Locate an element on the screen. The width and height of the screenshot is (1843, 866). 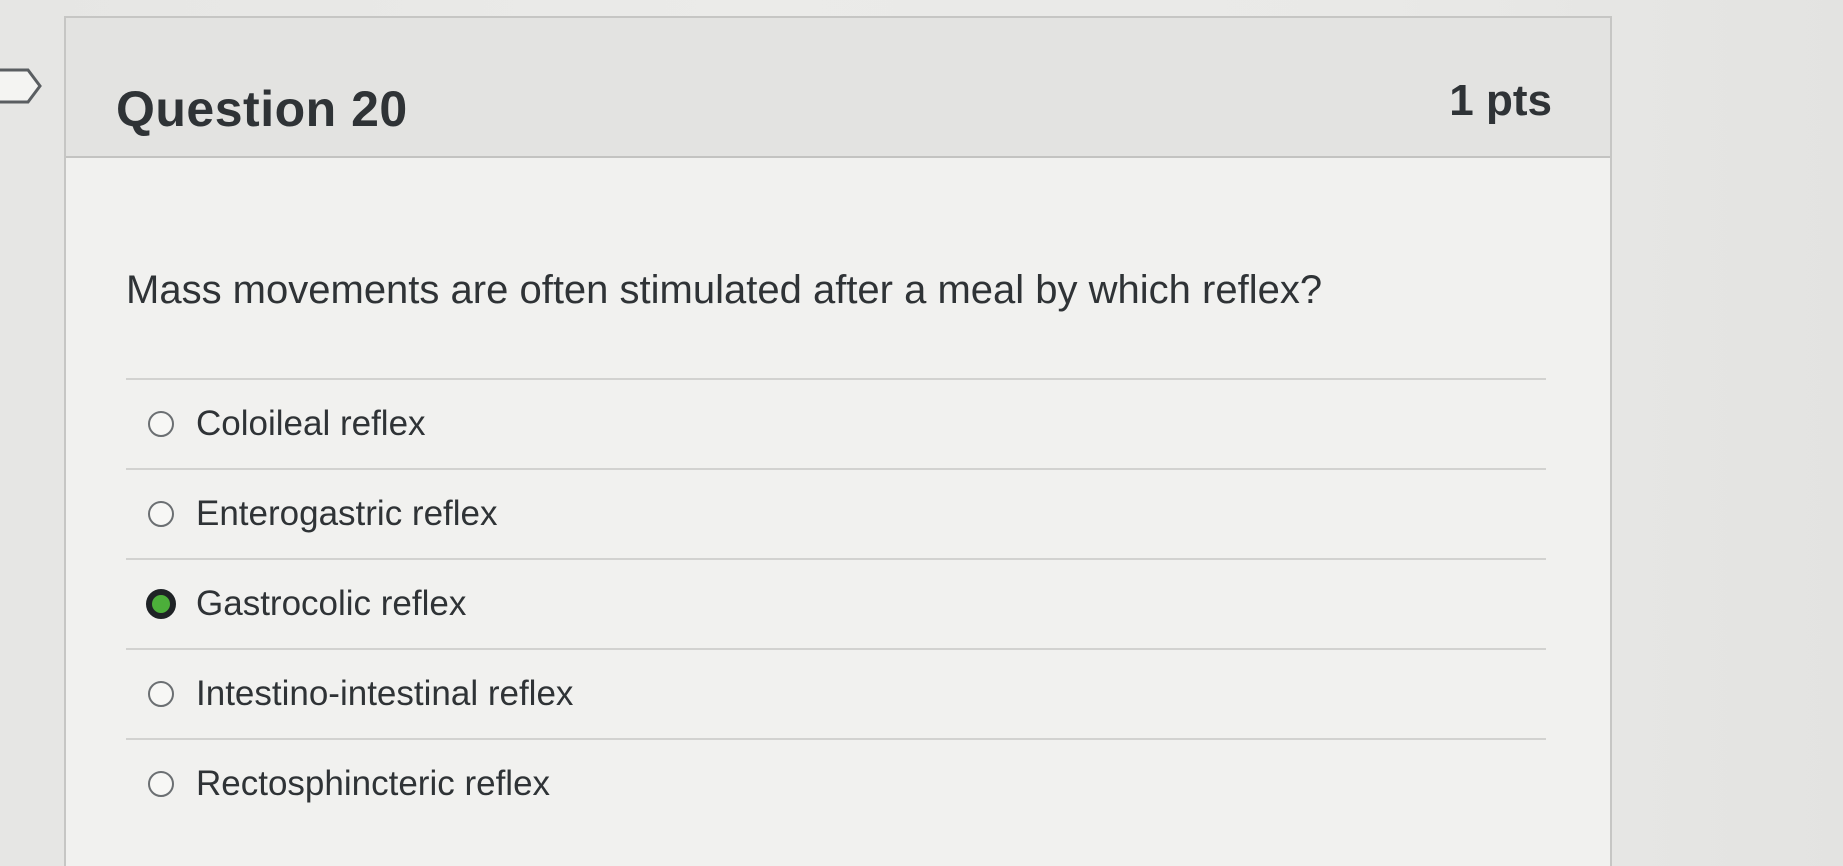
question-title: Question 20 is located at coordinates (262, 109).